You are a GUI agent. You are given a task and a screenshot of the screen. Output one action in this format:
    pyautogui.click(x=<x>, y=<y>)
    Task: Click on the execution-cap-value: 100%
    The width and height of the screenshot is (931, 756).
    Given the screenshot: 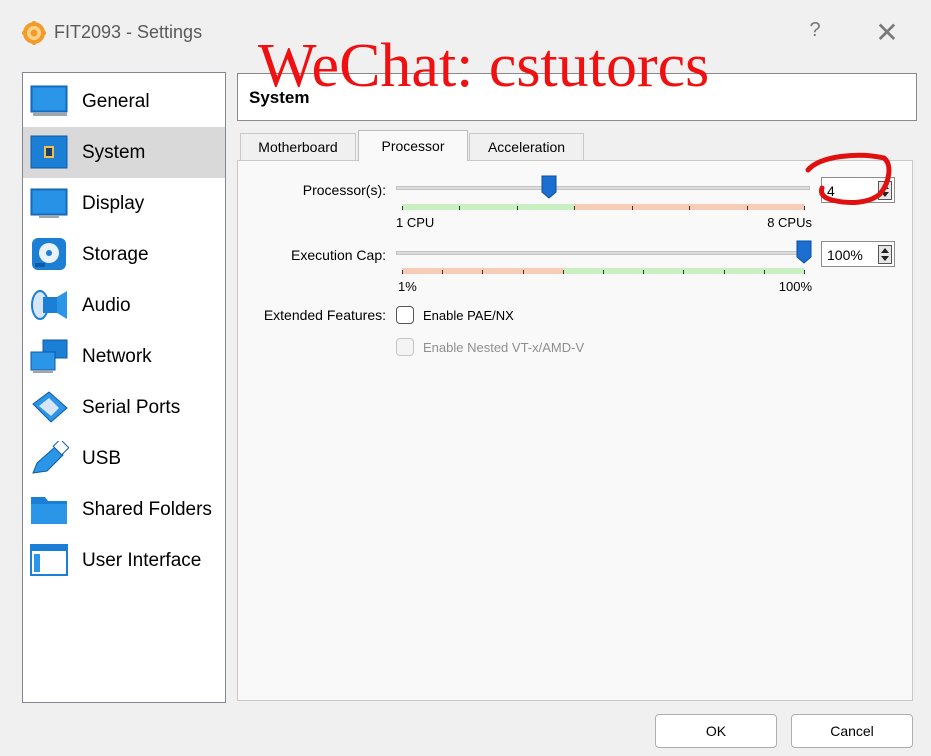 What is the action you would take?
    pyautogui.click(x=845, y=255)
    